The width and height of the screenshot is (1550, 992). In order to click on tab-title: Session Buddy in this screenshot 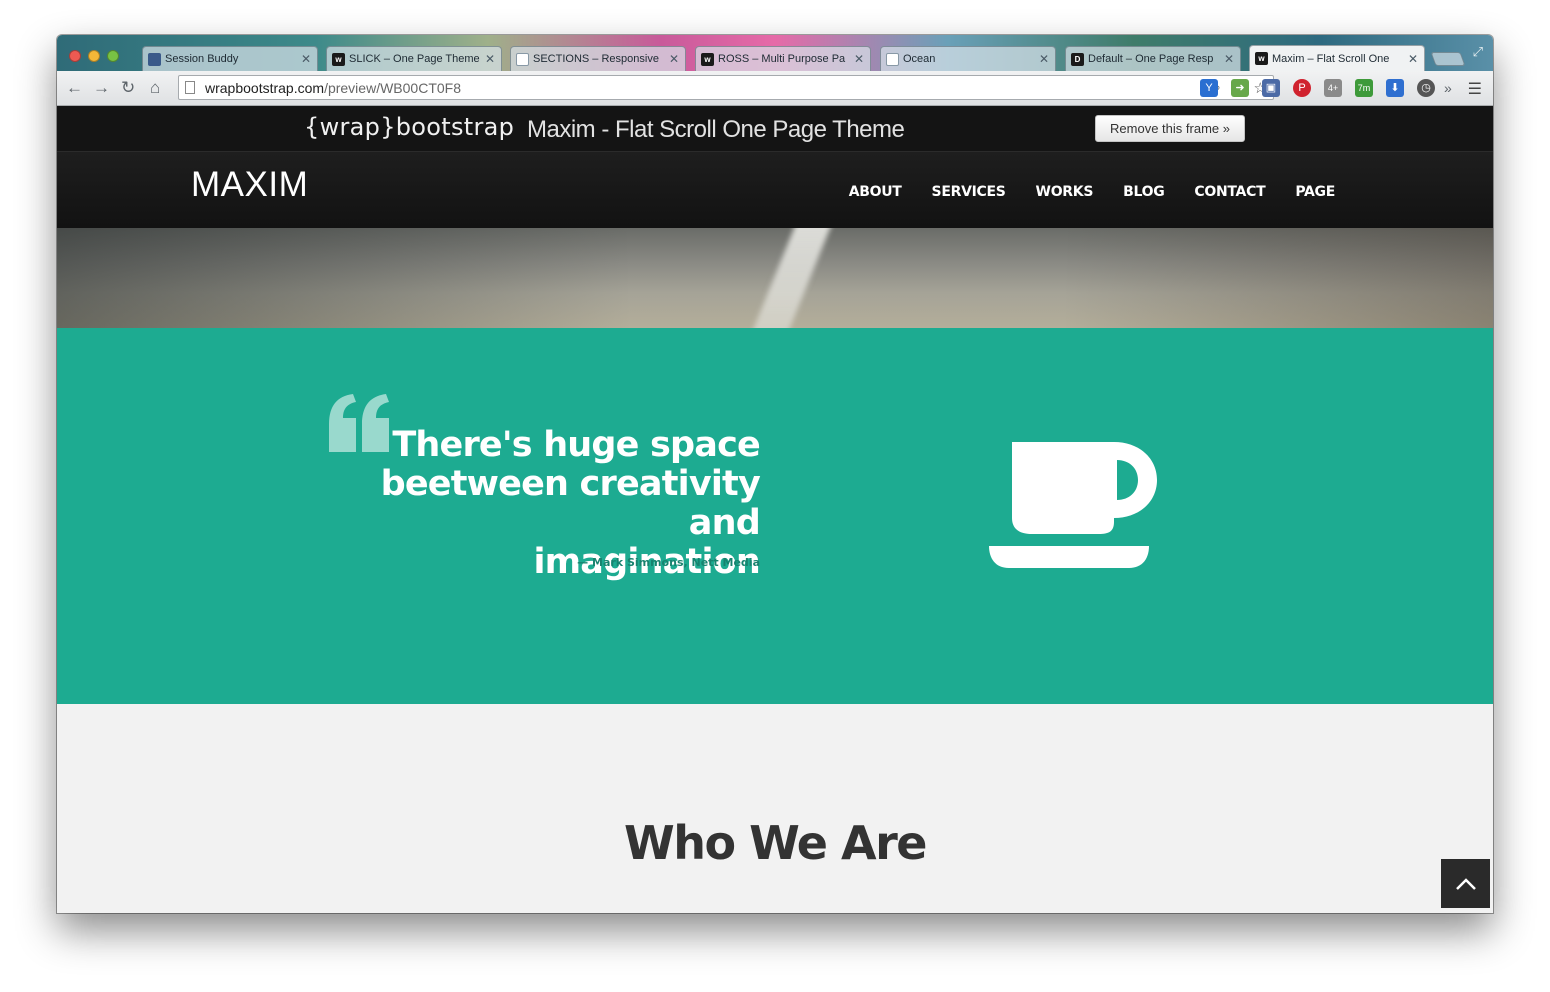, I will do `click(202, 59)`.